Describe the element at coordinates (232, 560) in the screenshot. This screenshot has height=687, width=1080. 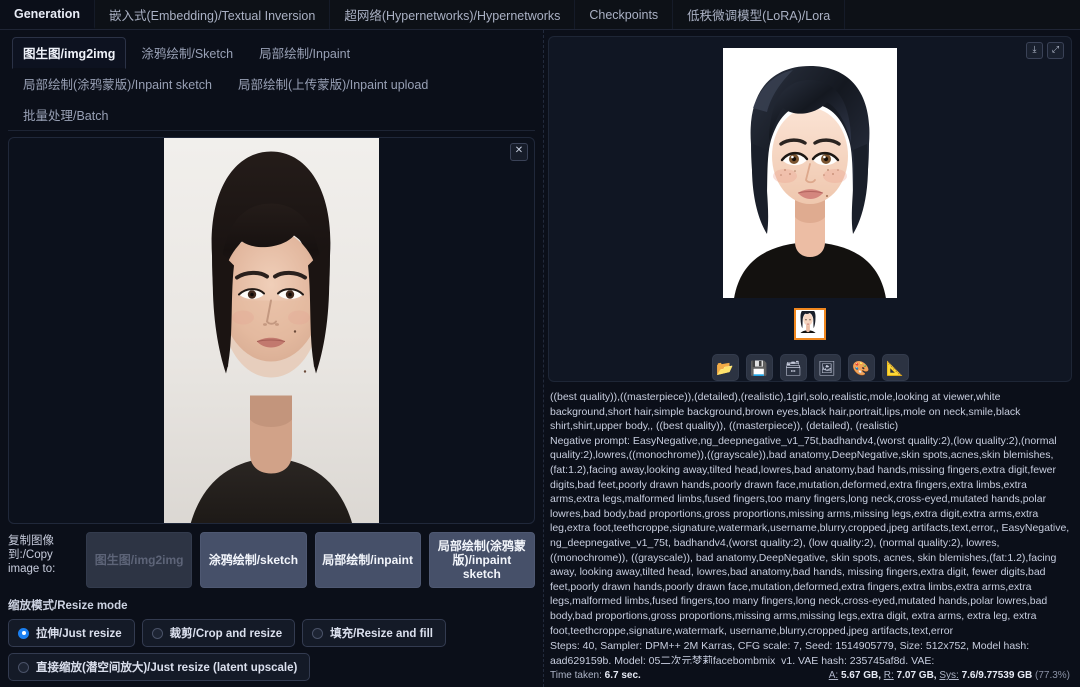
I see `copy-button-cn: 涂鸦绘制` at that location.